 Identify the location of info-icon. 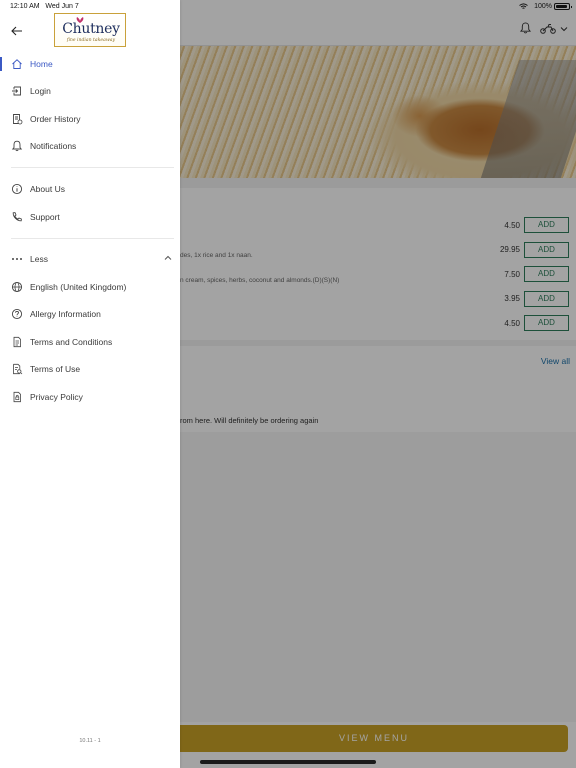
(17, 189).